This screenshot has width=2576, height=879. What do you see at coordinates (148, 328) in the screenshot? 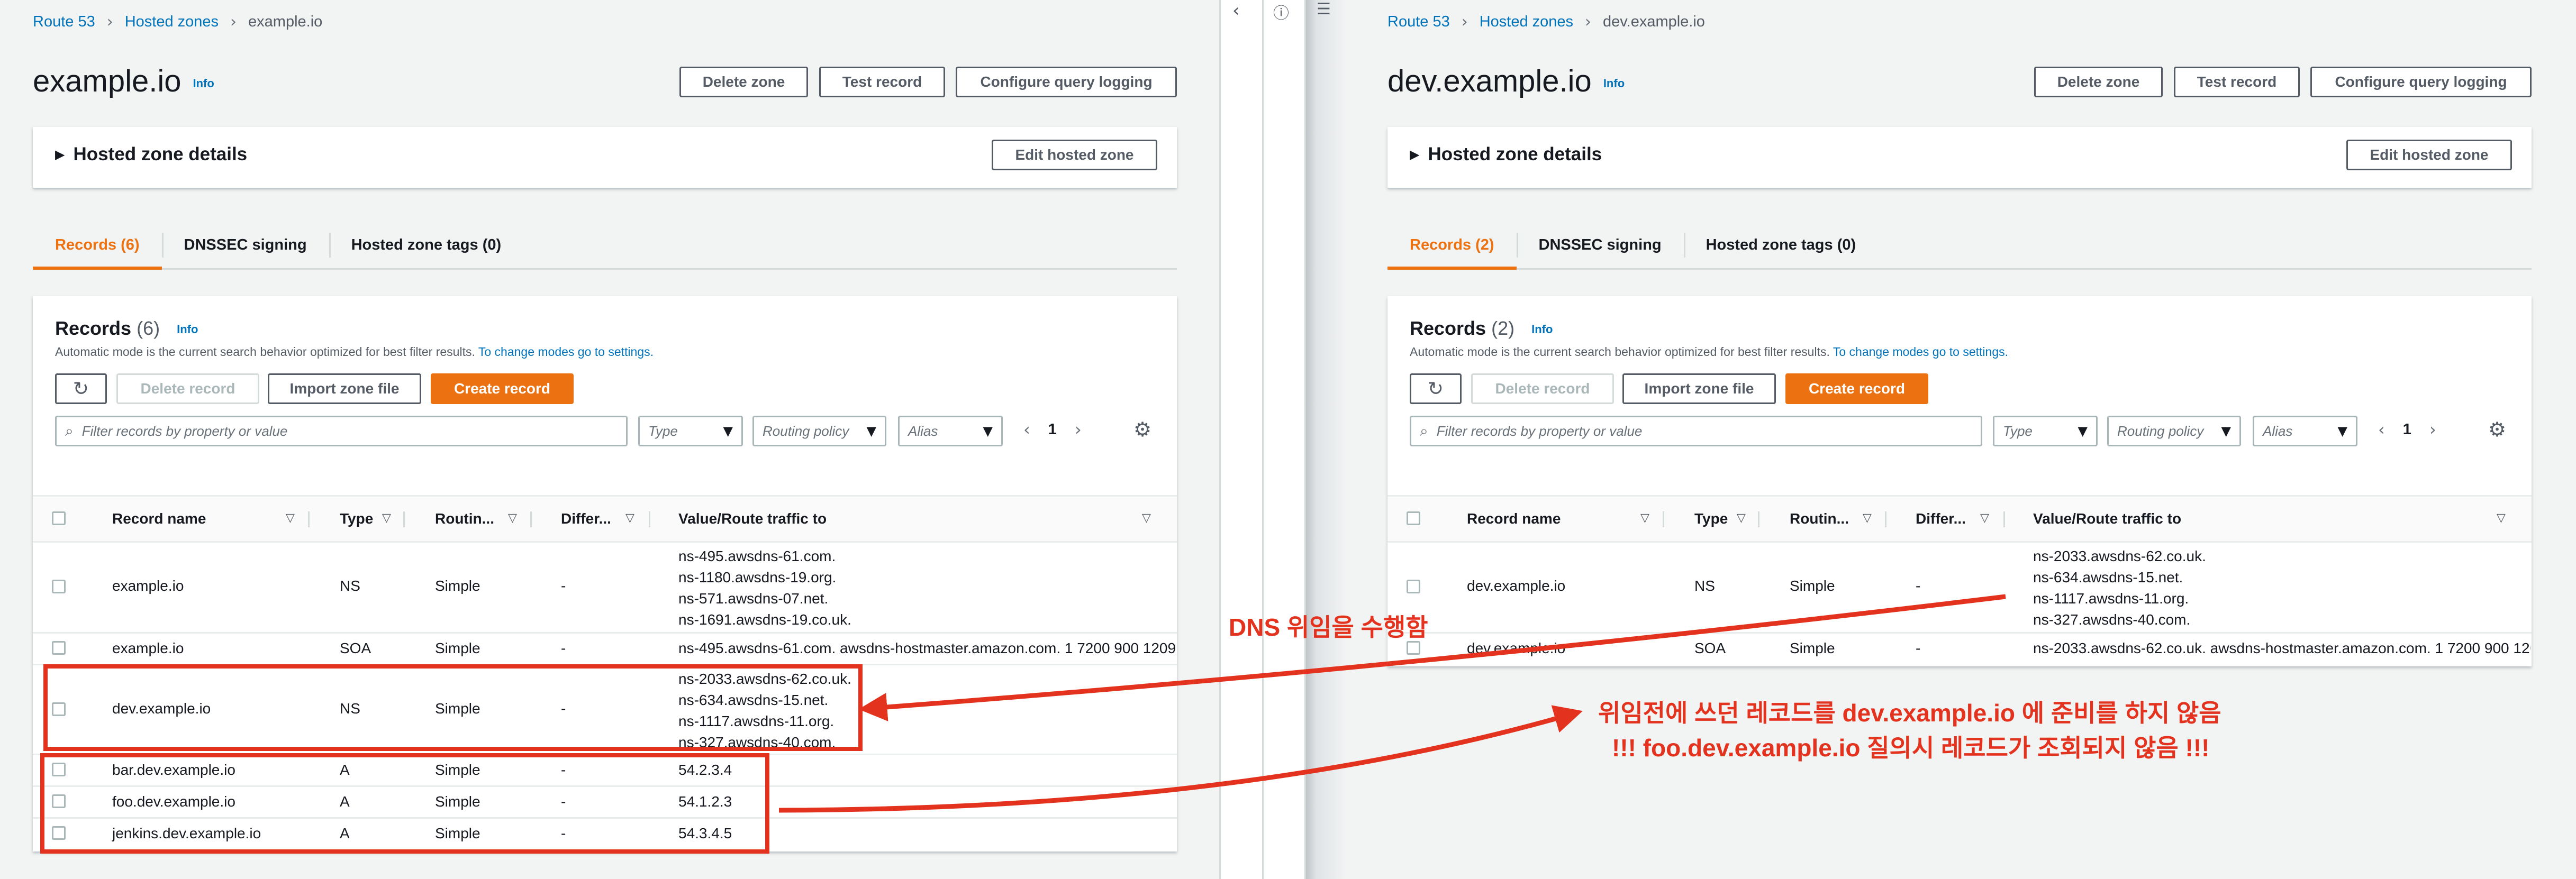
I see `records-count: (6)` at bounding box center [148, 328].